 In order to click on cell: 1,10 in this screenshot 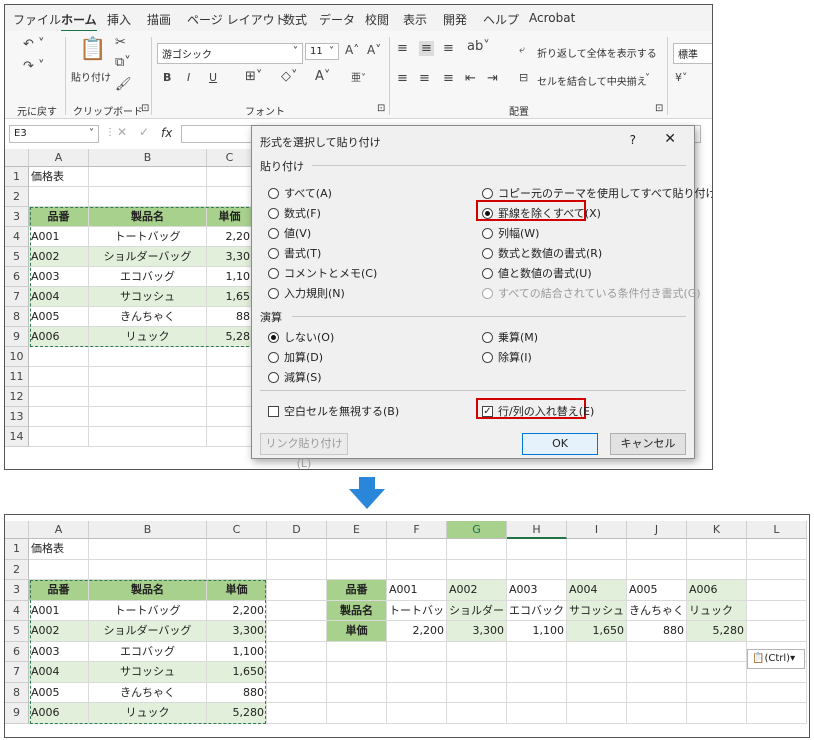, I will do `click(230, 277)`.